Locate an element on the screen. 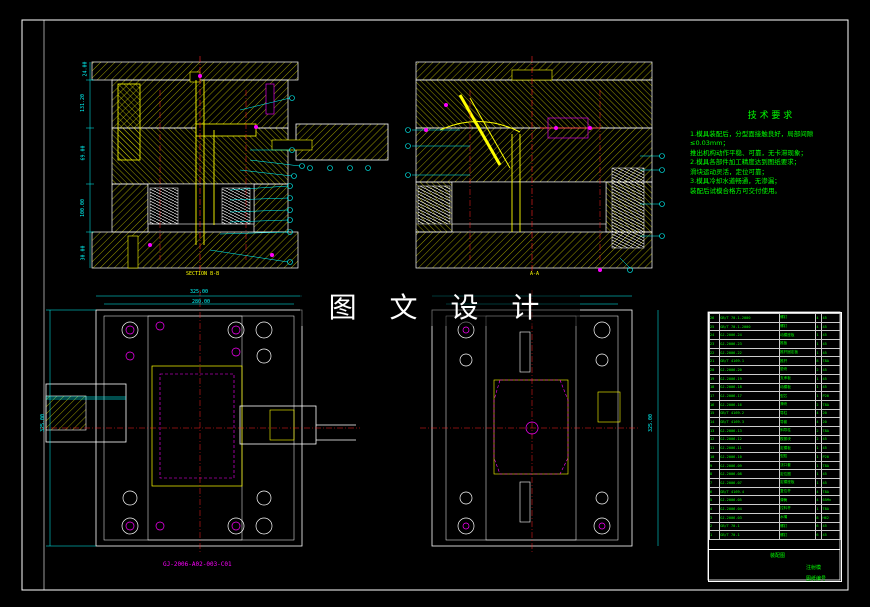 This screenshot has height=607, width=870. bom-row: 12 GJ-2006-12 楔紧块 2 45 is located at coordinates (774, 439).